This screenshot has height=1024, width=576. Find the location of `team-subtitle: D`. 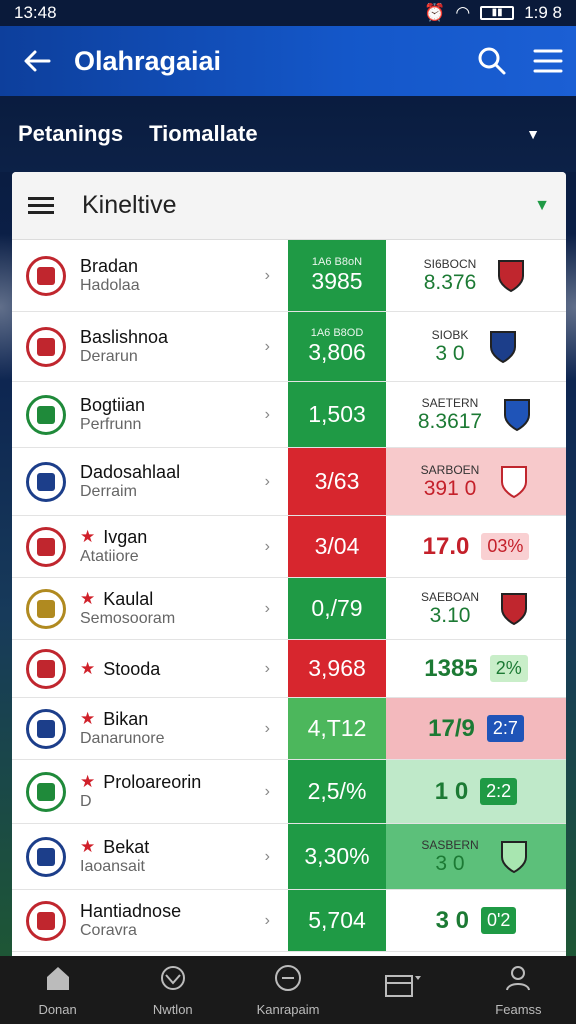

team-subtitle: D is located at coordinates (86, 801).